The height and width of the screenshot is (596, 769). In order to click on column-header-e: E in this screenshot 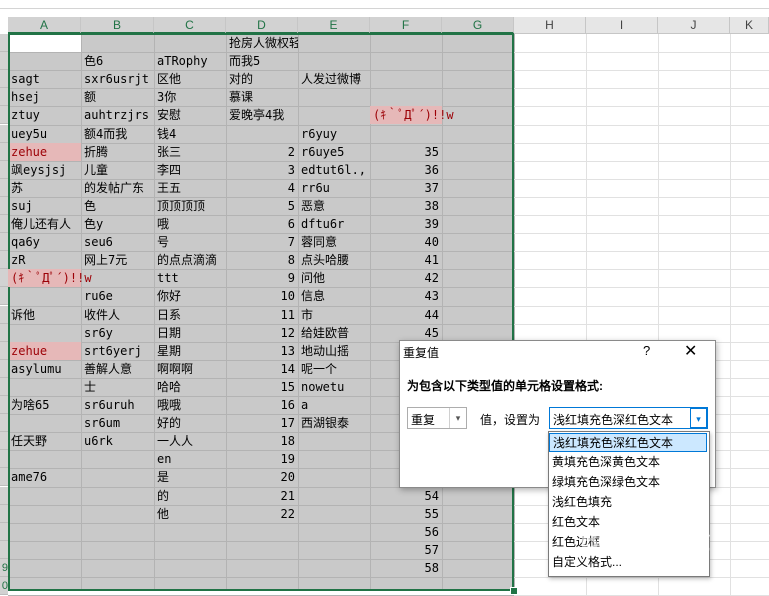, I will do `click(334, 25)`.